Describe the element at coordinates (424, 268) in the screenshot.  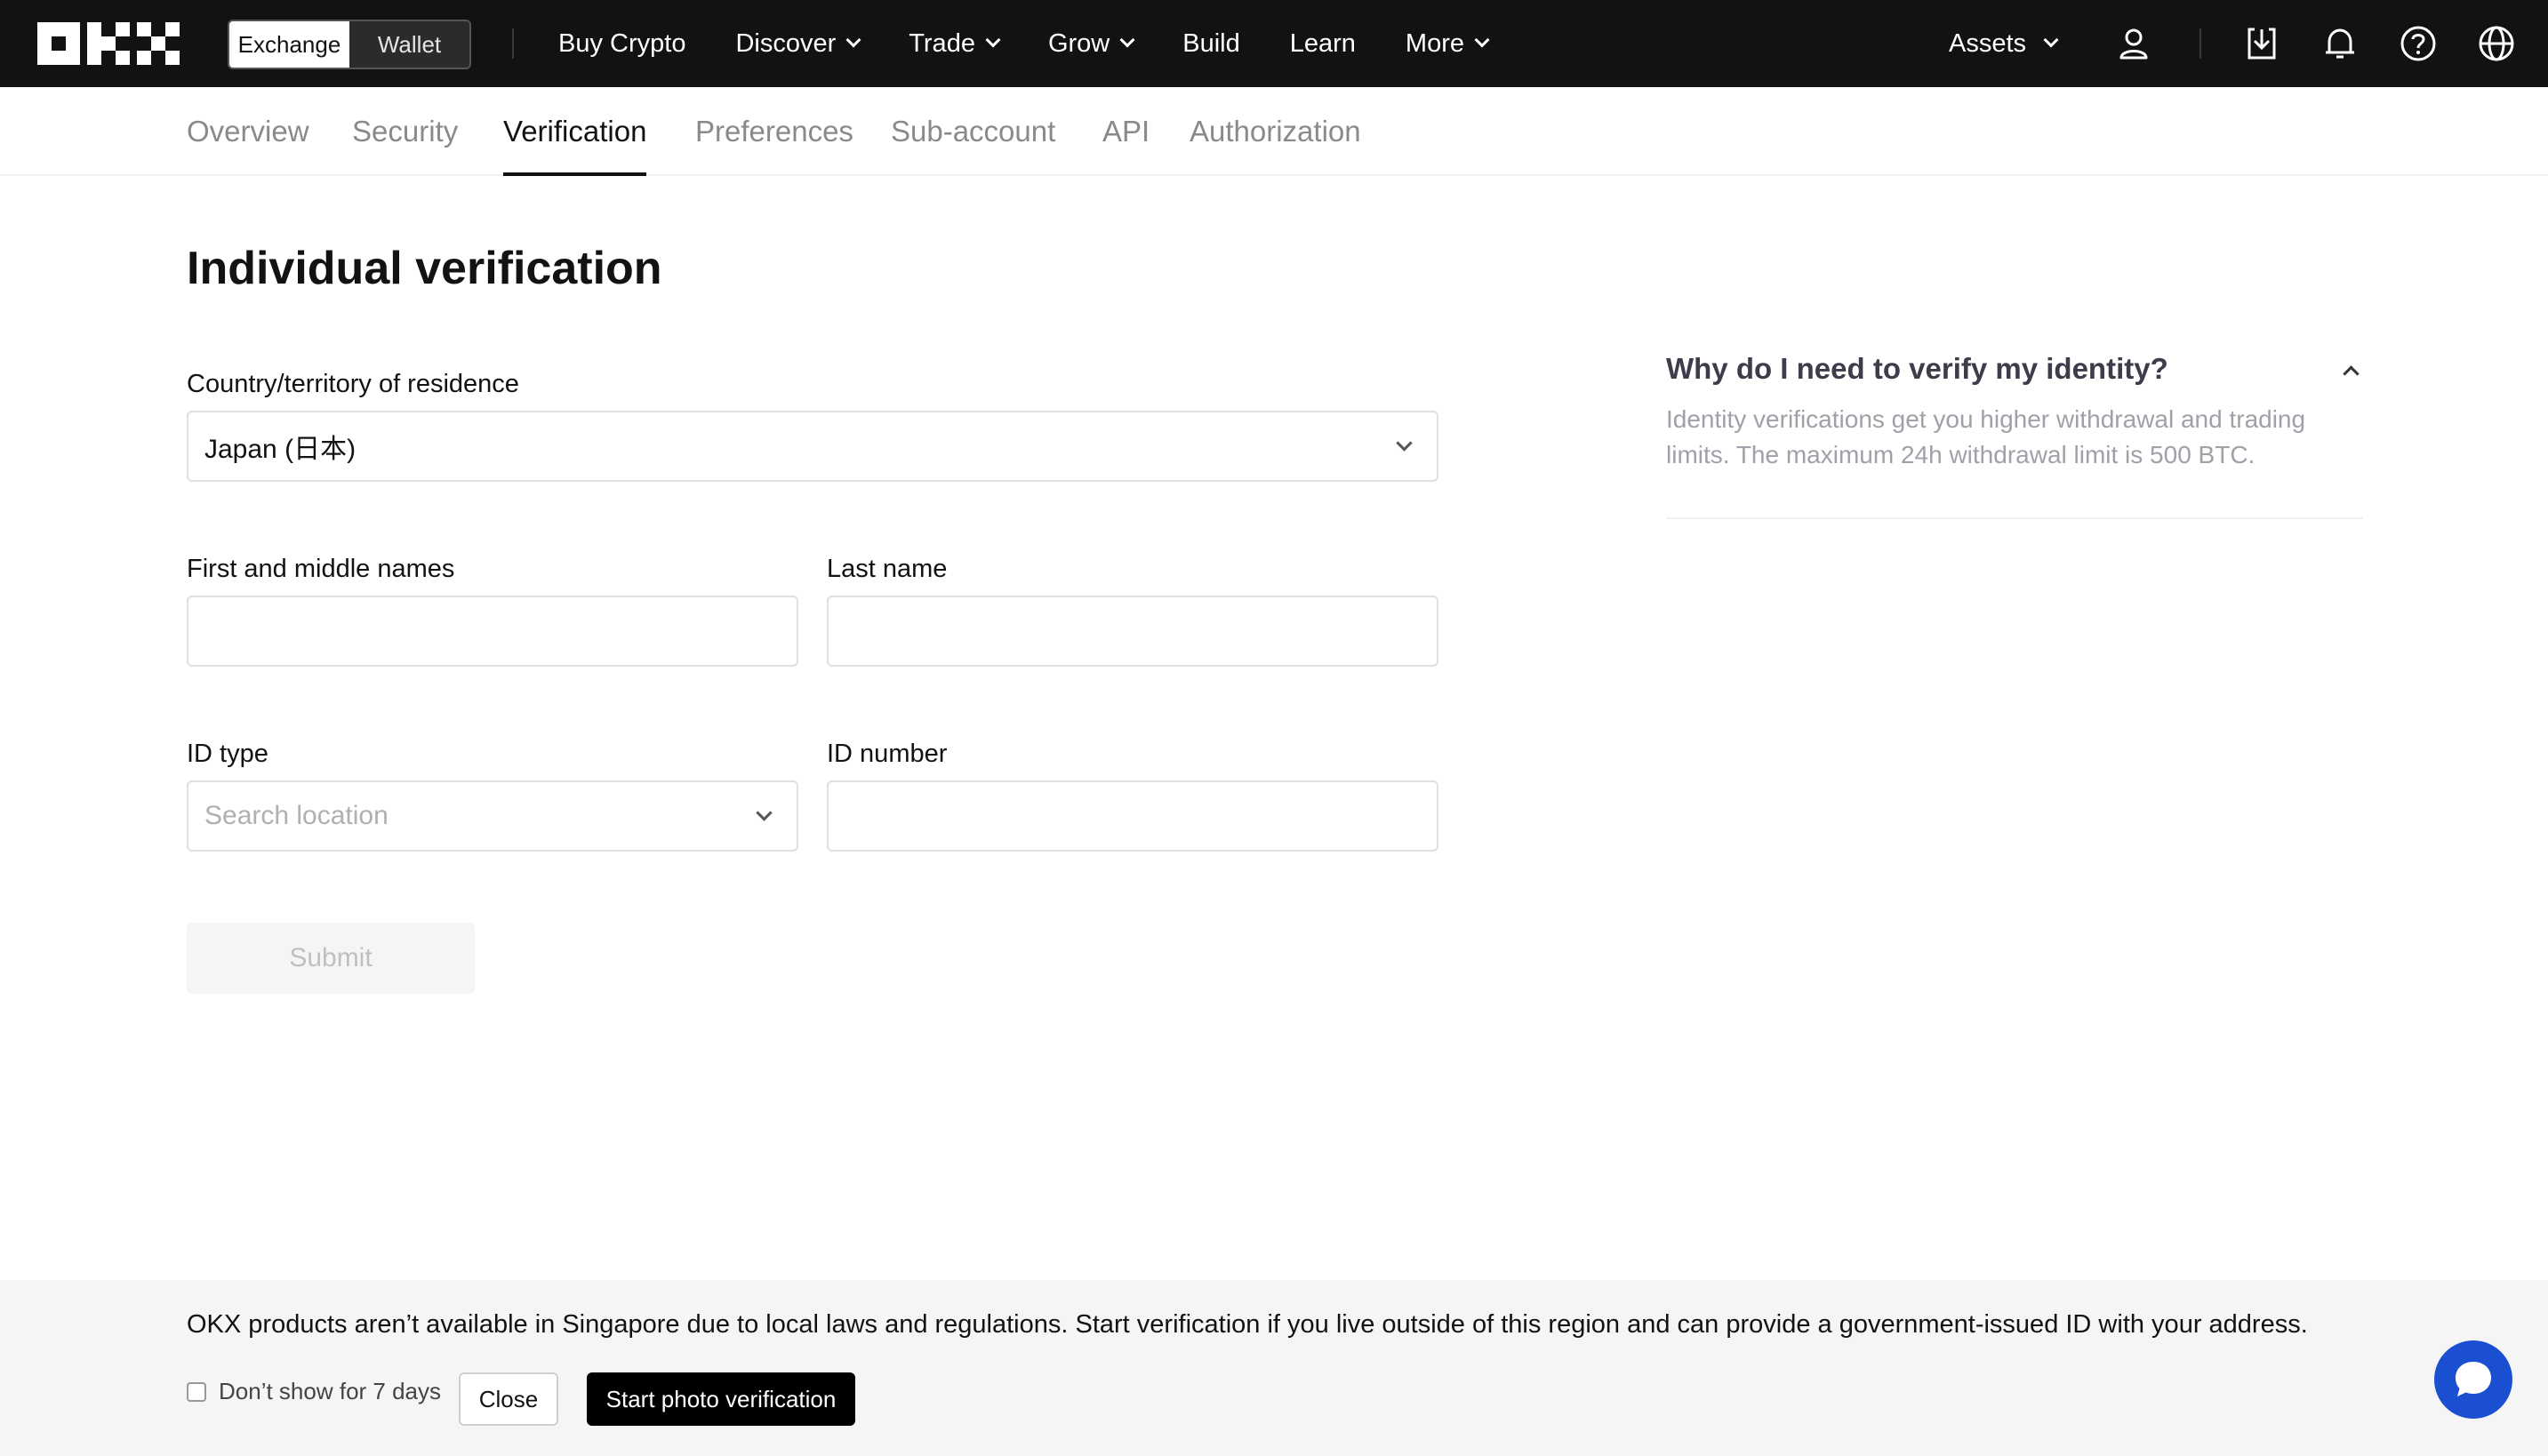
I see `page-title: Individual verification` at that location.